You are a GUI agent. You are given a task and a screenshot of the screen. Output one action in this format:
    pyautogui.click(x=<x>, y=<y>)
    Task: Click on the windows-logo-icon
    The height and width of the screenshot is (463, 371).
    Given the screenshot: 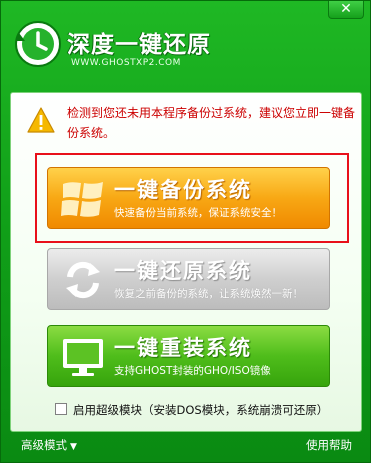 What is the action you would take?
    pyautogui.click(x=82, y=199)
    